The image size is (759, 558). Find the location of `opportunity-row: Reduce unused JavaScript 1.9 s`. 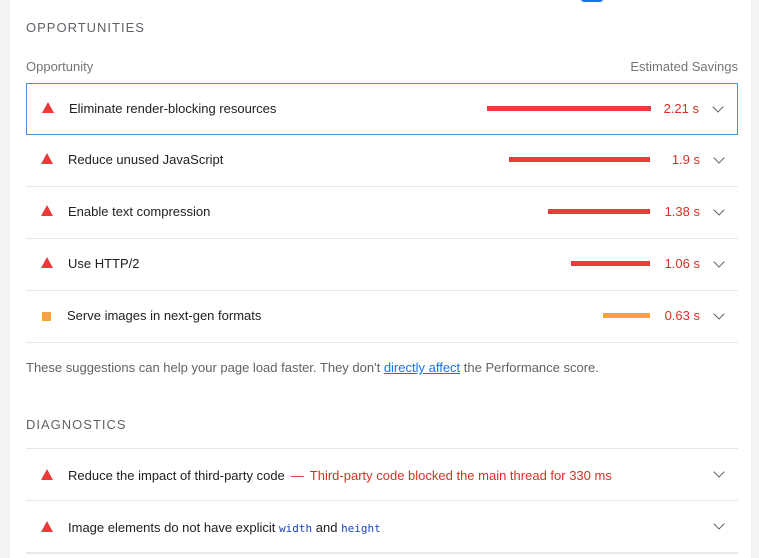

opportunity-row: Reduce unused JavaScript 1.9 s is located at coordinates (382, 161).